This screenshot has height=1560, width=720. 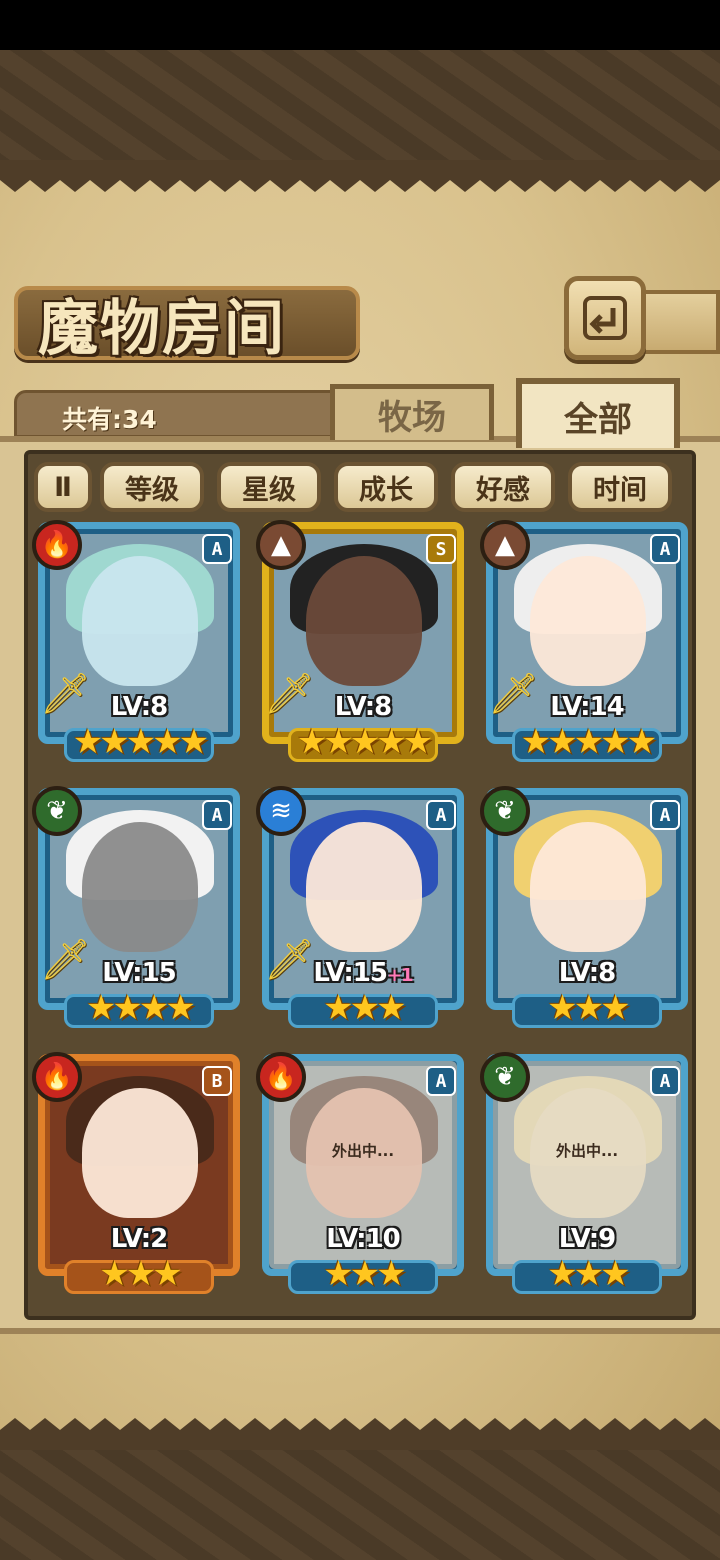 I want to click on monster-card: A ❦ 🗡 LV:15 ★★★★, so click(x=138, y=912).